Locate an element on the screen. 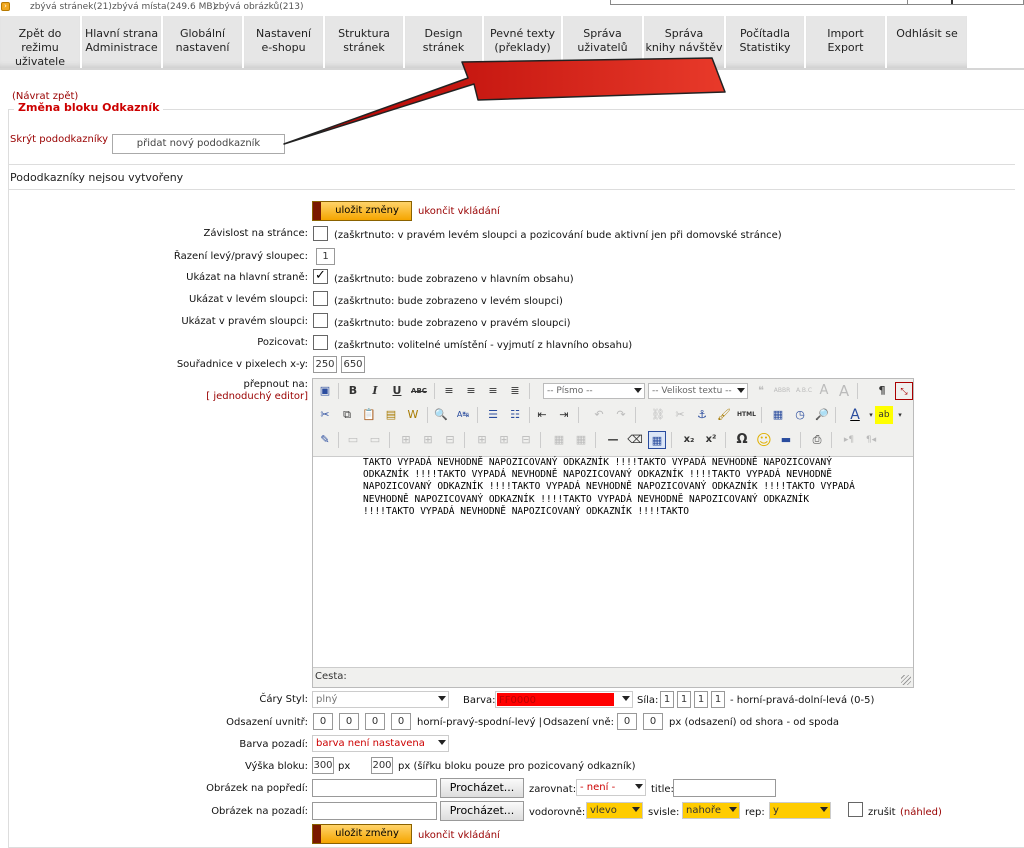  order-input: 1 is located at coordinates (325, 256).